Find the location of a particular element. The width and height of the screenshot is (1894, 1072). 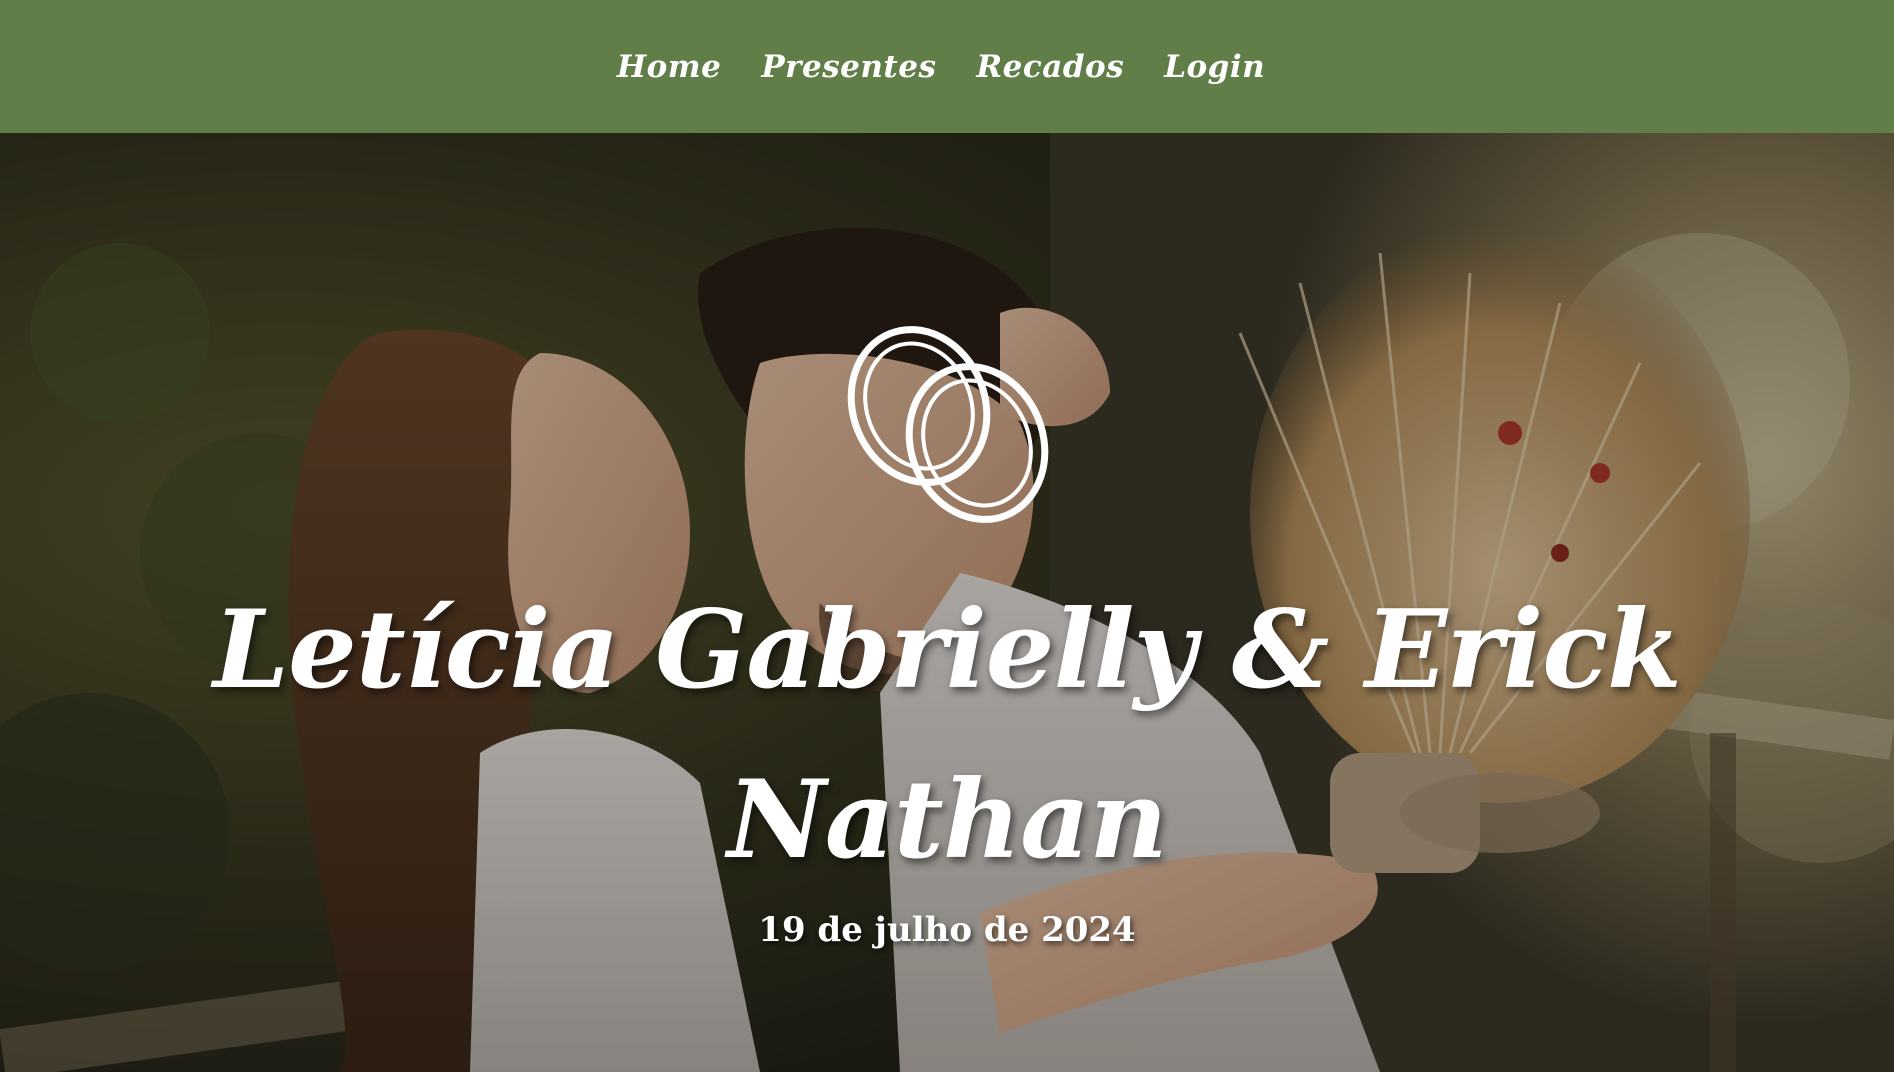

top-navigation-bar: Home Presentes Recados Login is located at coordinates (947, 66).